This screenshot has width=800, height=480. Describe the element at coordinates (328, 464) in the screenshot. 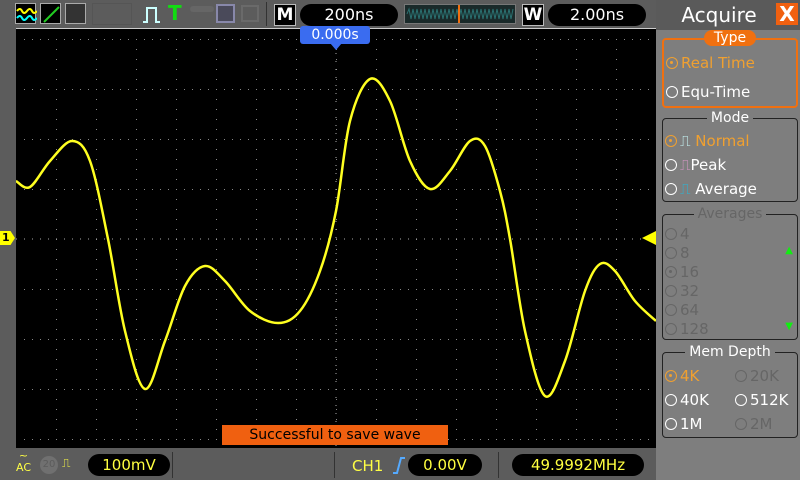

I see `status-bar: ~ AC 20 ⎍ 100mV CH1 0.00V 49.9992MHz` at that location.